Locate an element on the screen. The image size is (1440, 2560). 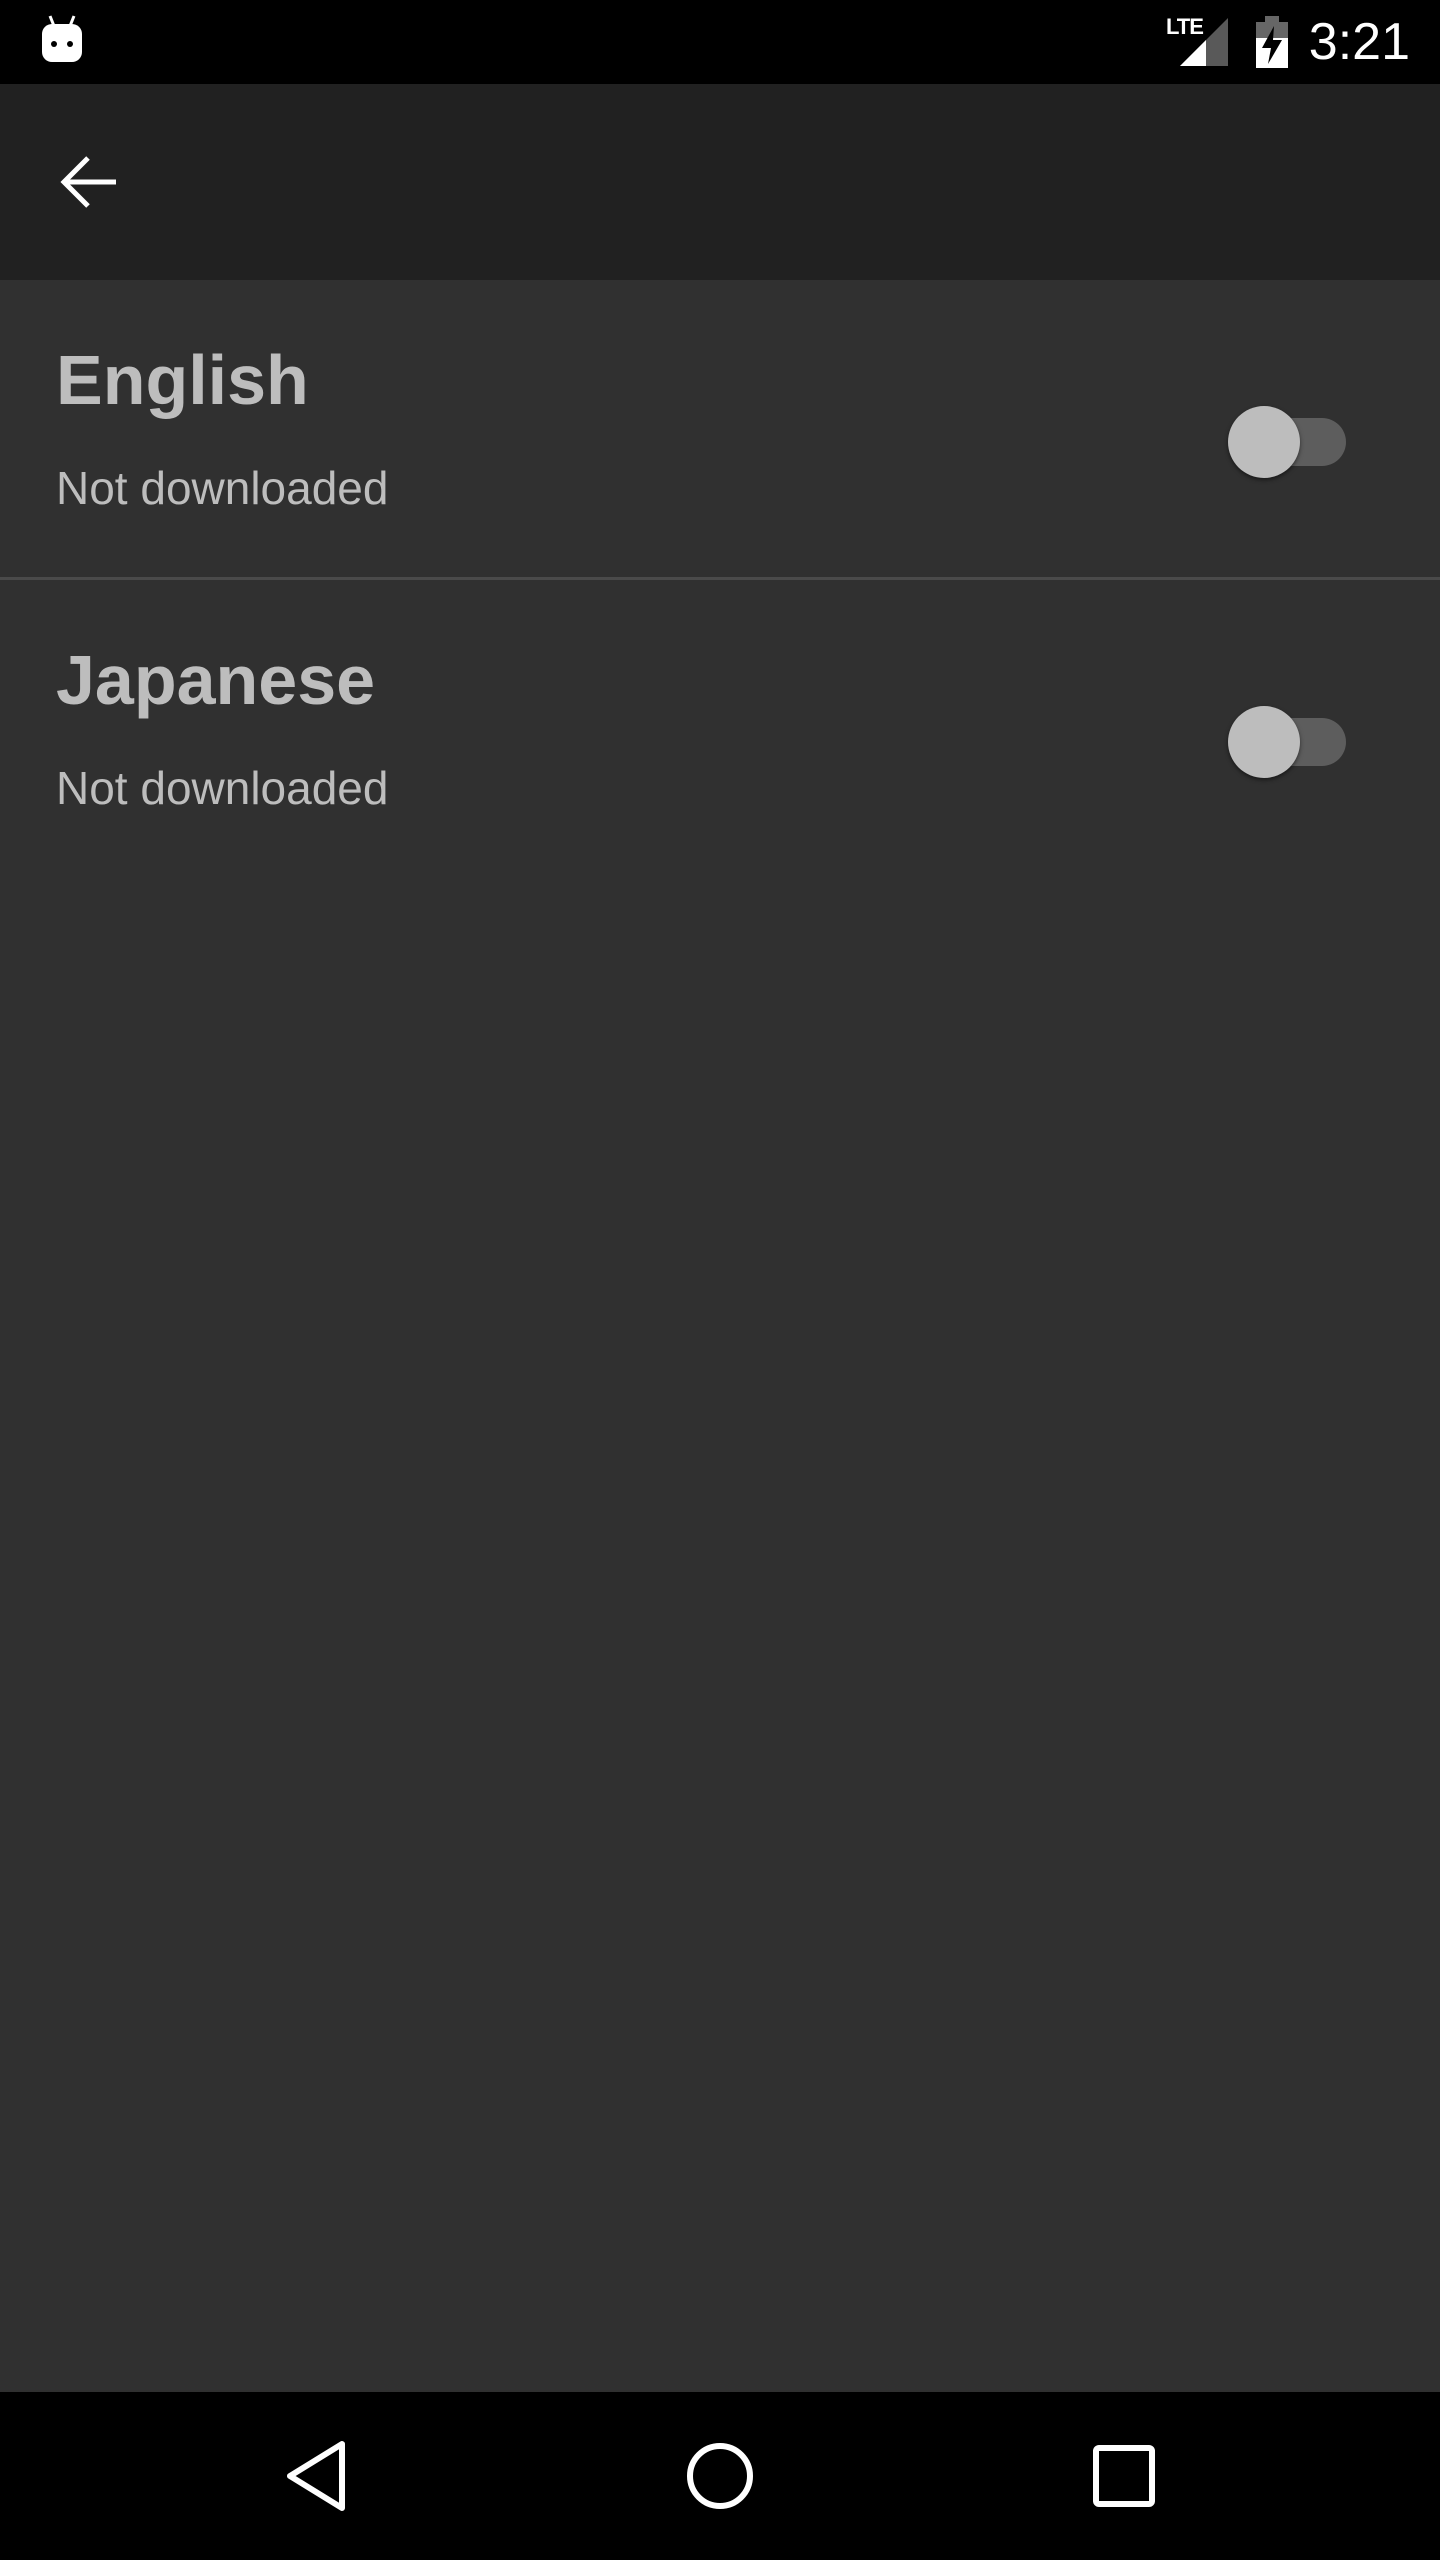
status-clock: 3:21 is located at coordinates (1359, 42).